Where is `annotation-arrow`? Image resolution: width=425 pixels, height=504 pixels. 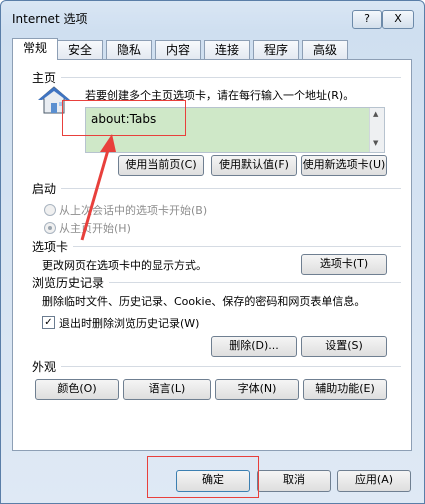
annotation-arrow is located at coordinates (98, 187).